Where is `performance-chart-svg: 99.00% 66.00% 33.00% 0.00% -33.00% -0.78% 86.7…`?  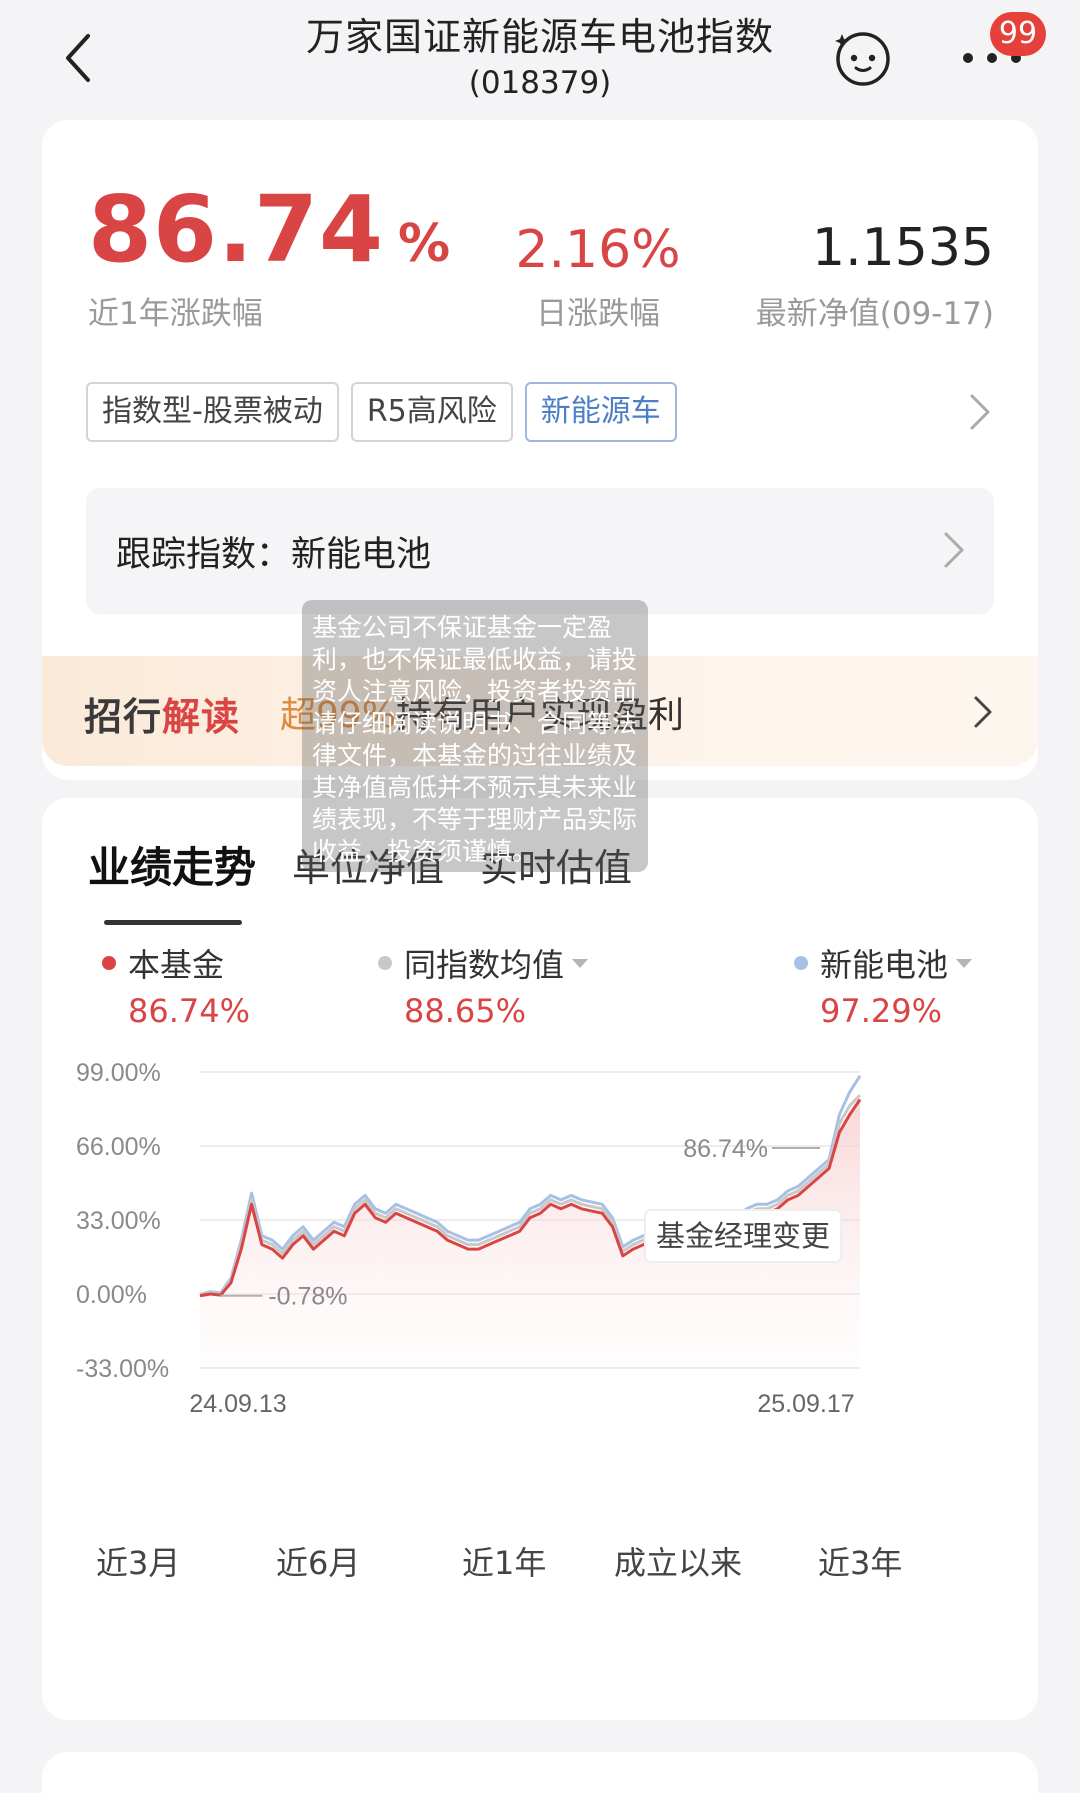
performance-chart-svg: 99.00% 66.00% 33.00% 0.00% -33.00% -0.78% 86.7… is located at coordinates (469, 1238).